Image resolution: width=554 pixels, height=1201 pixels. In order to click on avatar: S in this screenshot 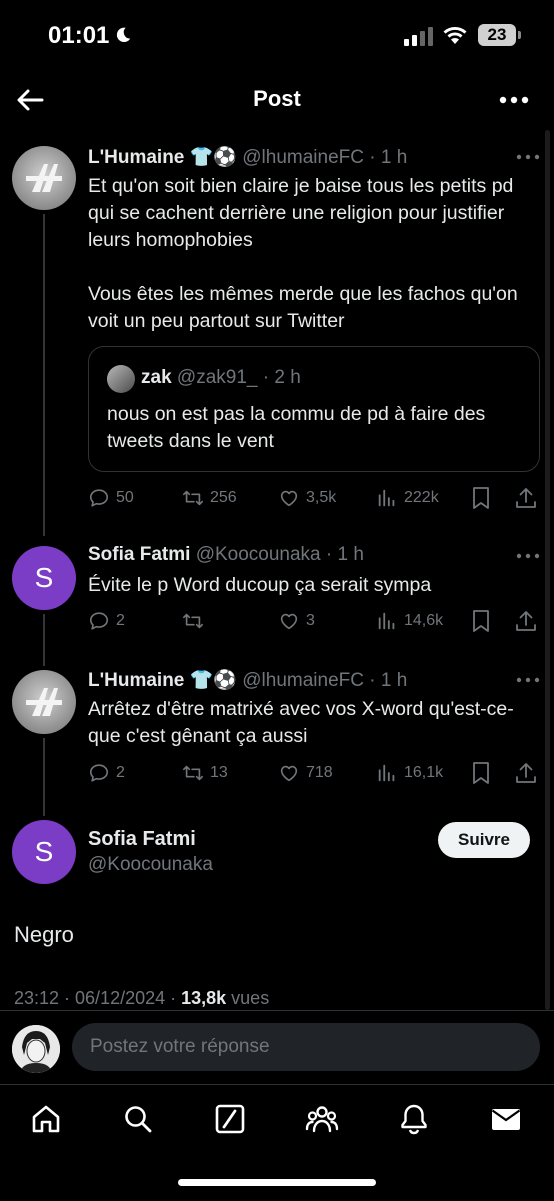, I will do `click(44, 578)`.